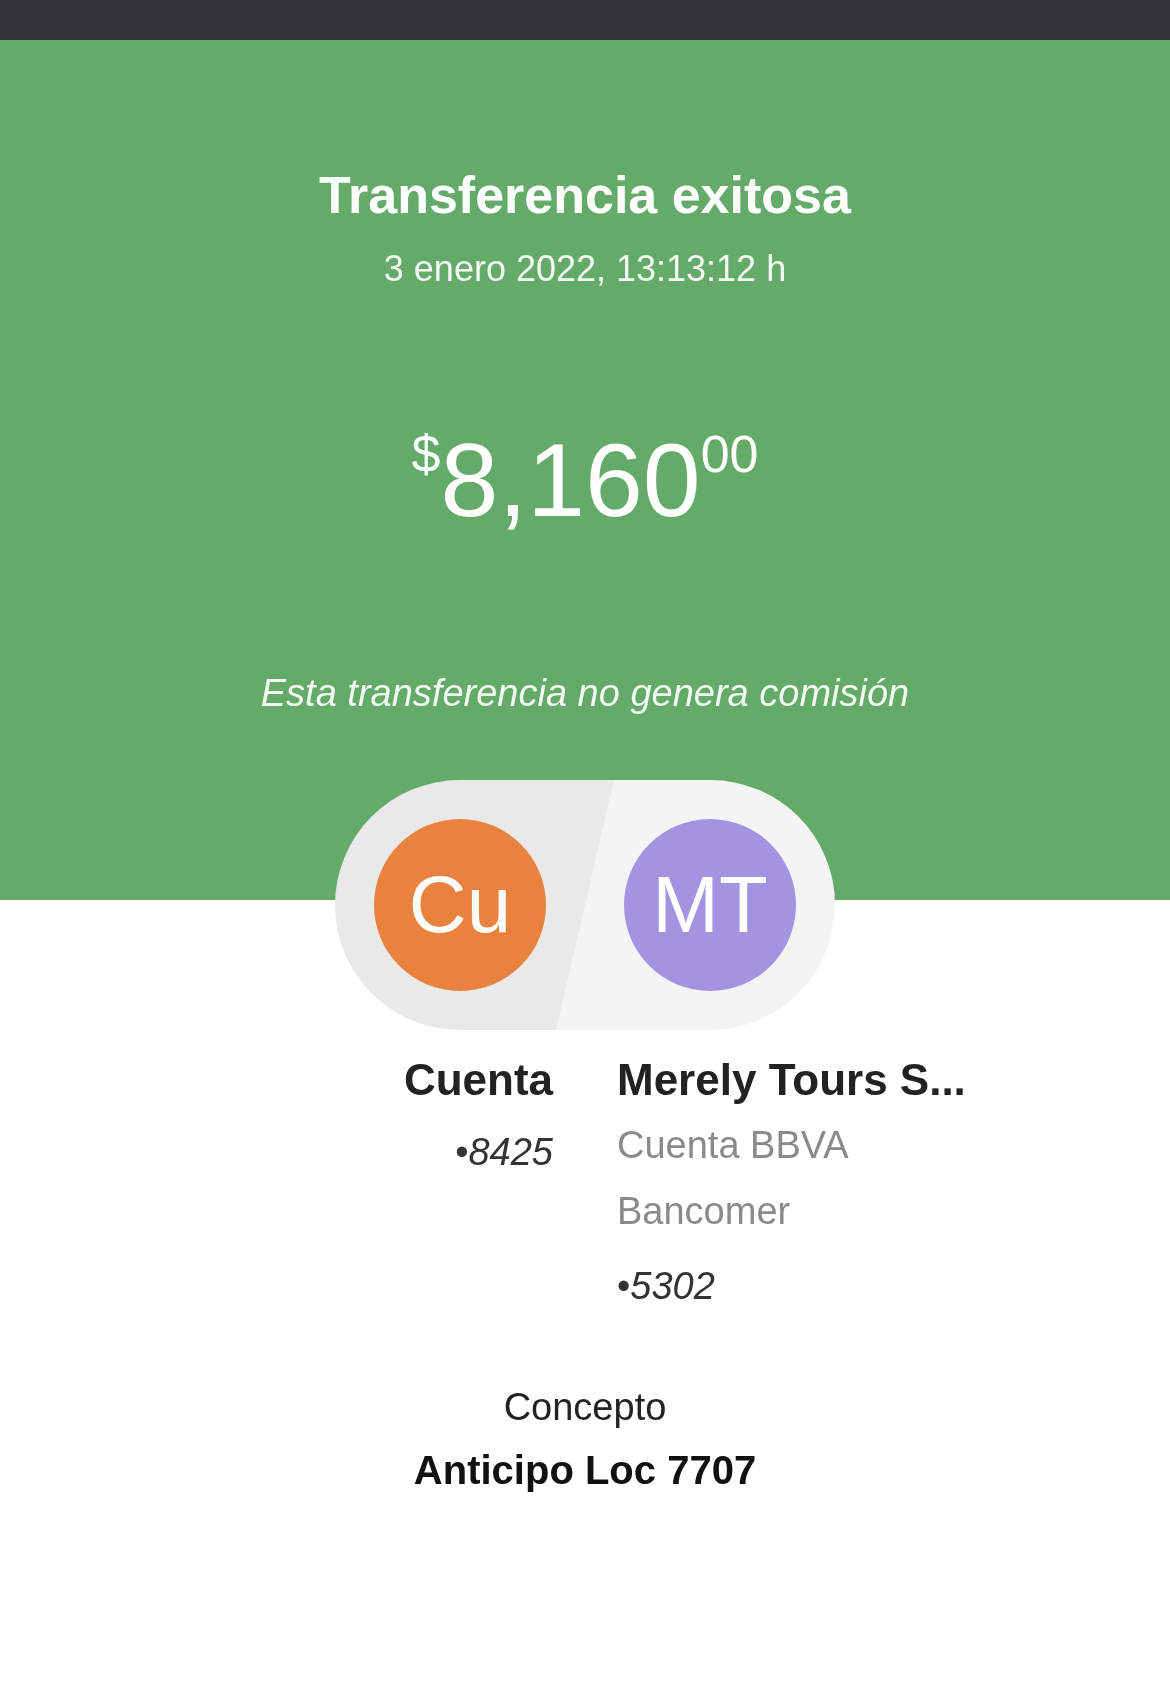 This screenshot has height=1682, width=1170. What do you see at coordinates (710, 905) in the screenshot?
I see `avatar: MT` at bounding box center [710, 905].